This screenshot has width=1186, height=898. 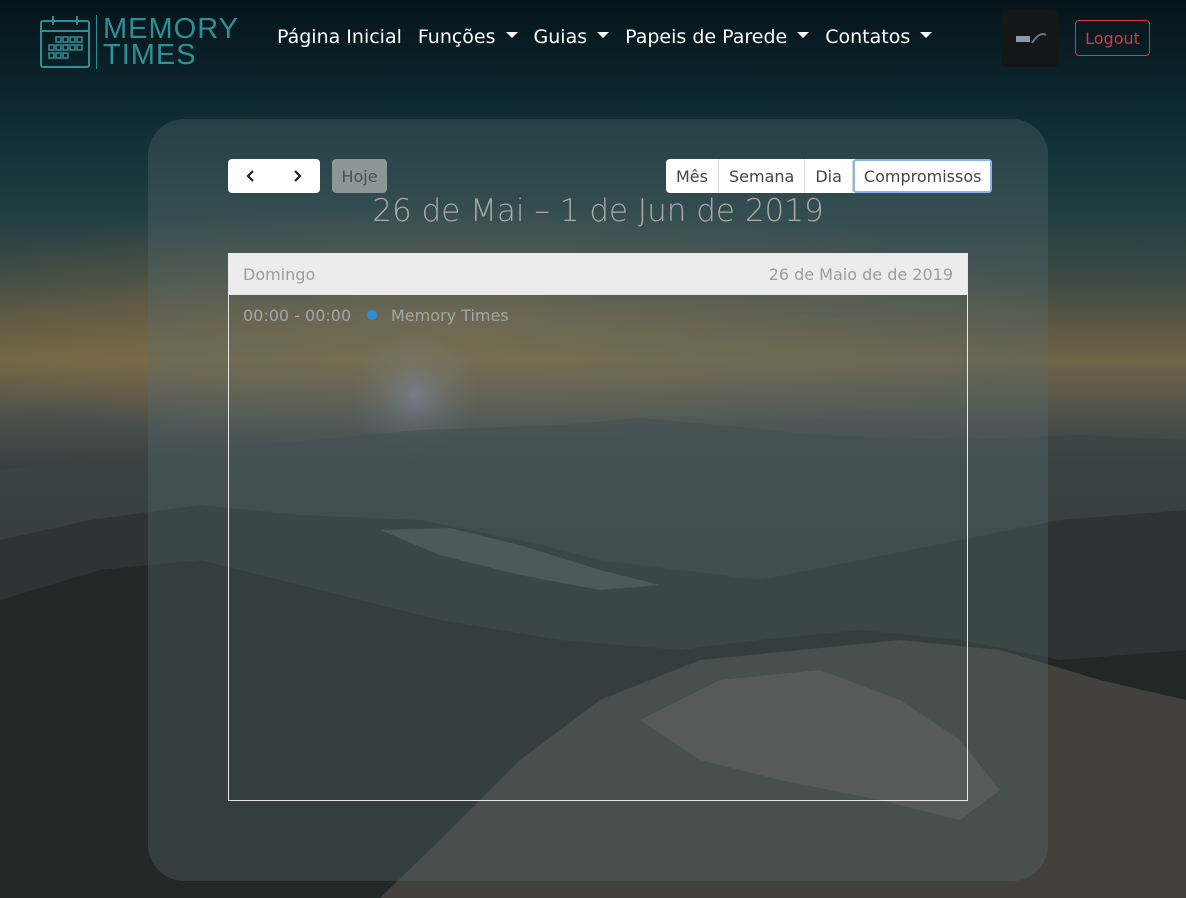 I want to click on nav-item-contatos: Contatos, so click(x=879, y=37).